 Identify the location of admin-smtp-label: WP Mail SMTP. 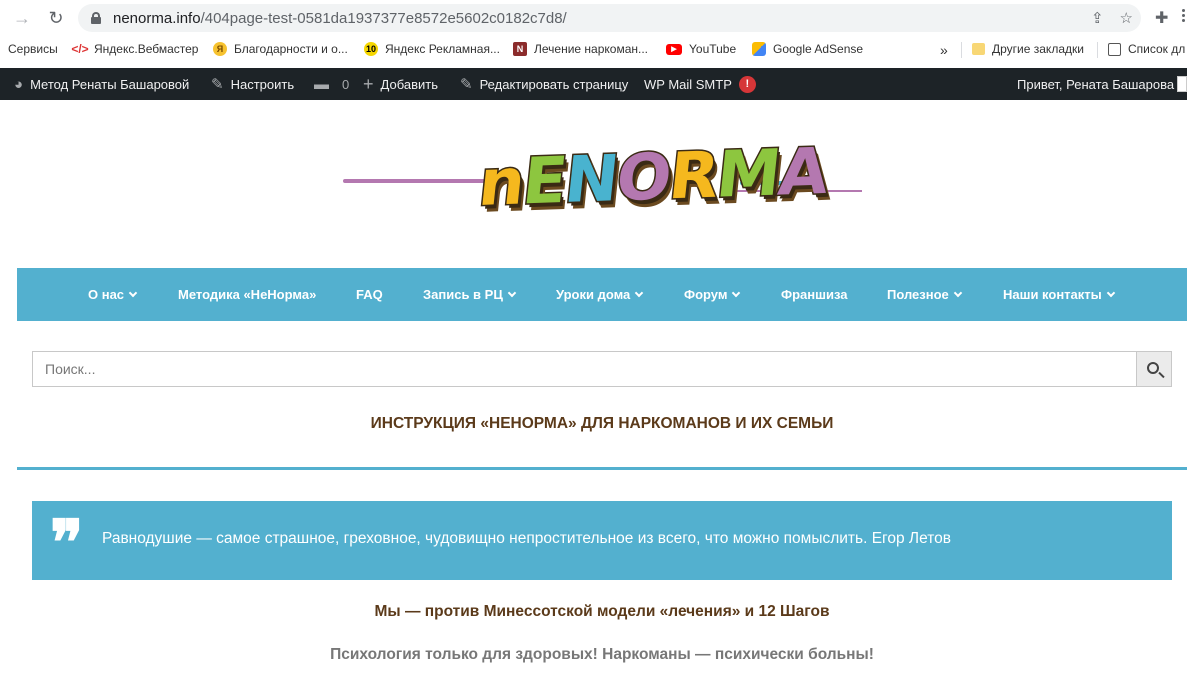
(688, 84).